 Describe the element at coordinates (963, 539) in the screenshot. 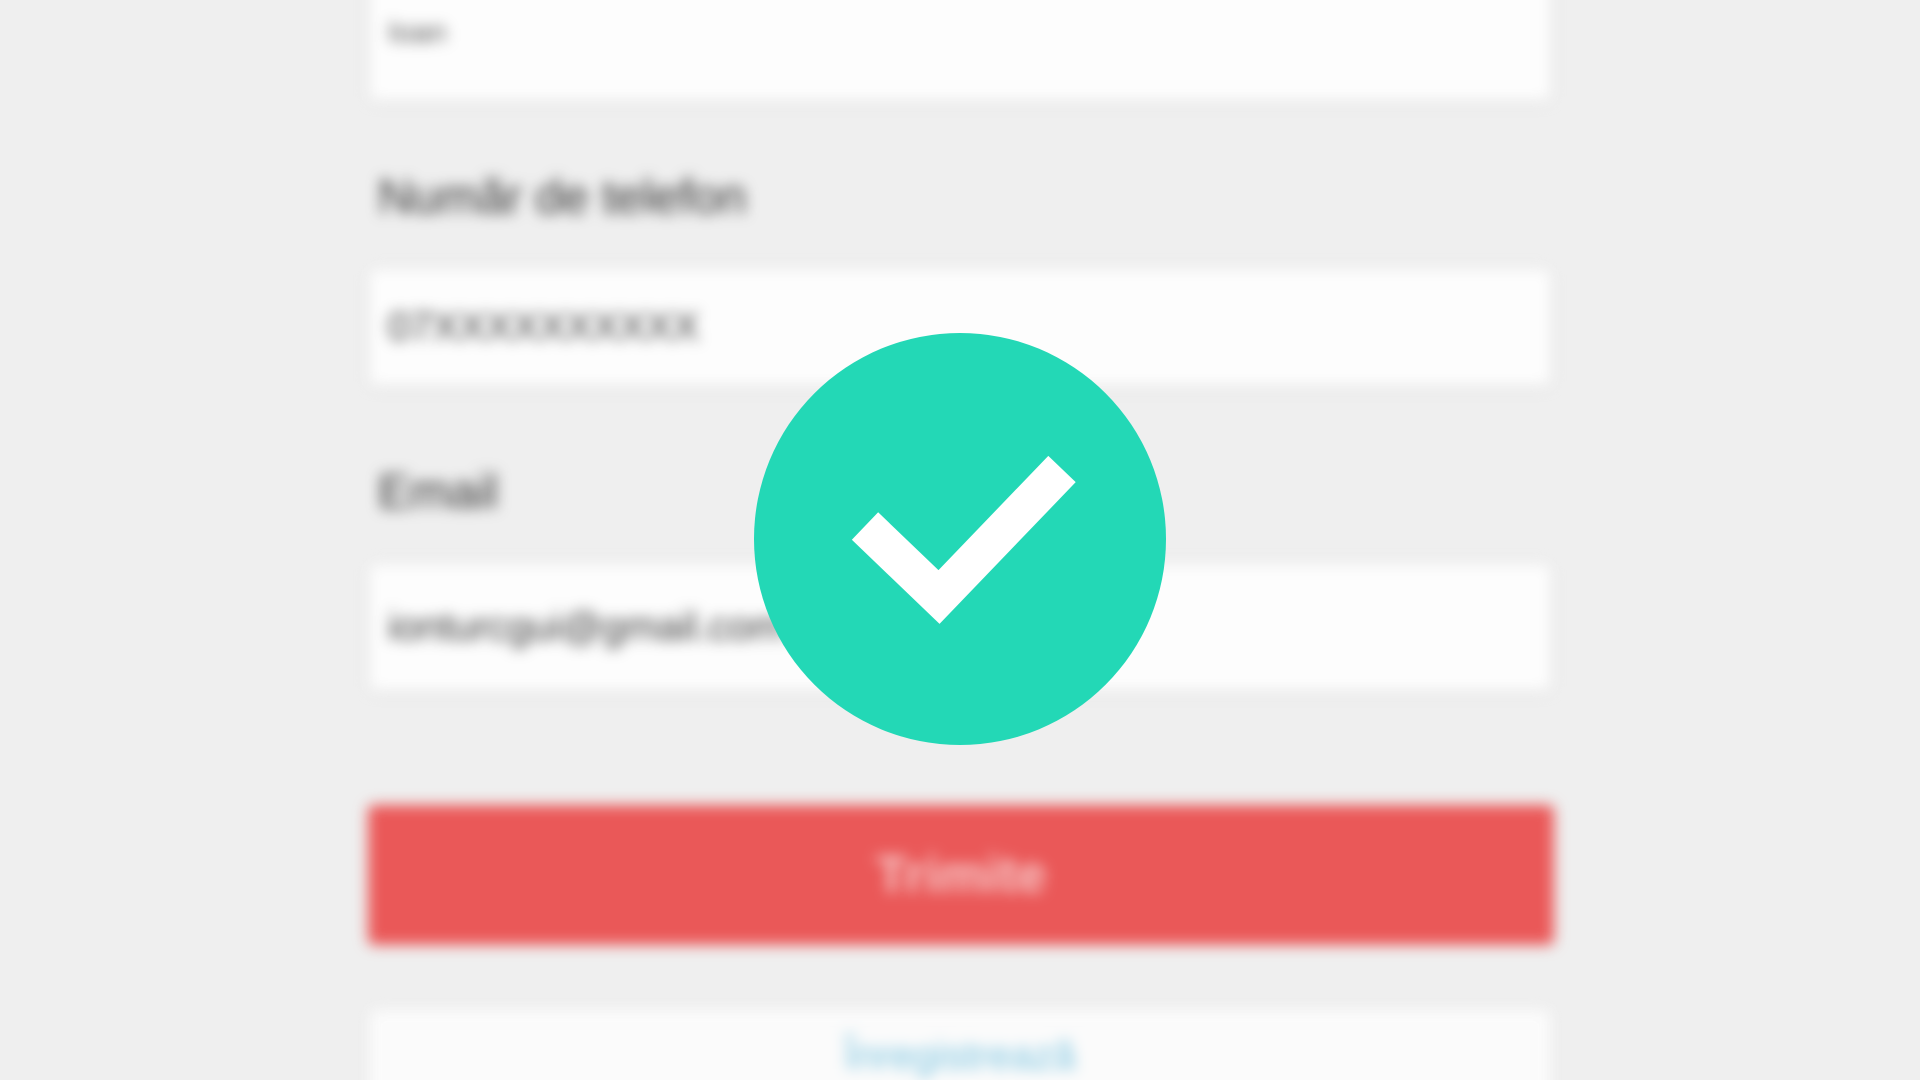

I see `checkmark-icon` at that location.